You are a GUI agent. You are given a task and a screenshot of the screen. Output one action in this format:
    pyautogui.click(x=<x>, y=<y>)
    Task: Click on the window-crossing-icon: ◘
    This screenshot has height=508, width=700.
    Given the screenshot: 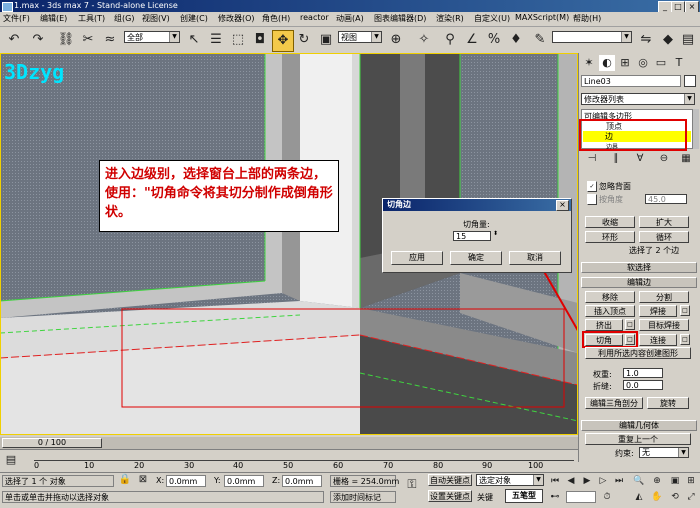 What is the action you would take?
    pyautogui.click(x=260, y=40)
    